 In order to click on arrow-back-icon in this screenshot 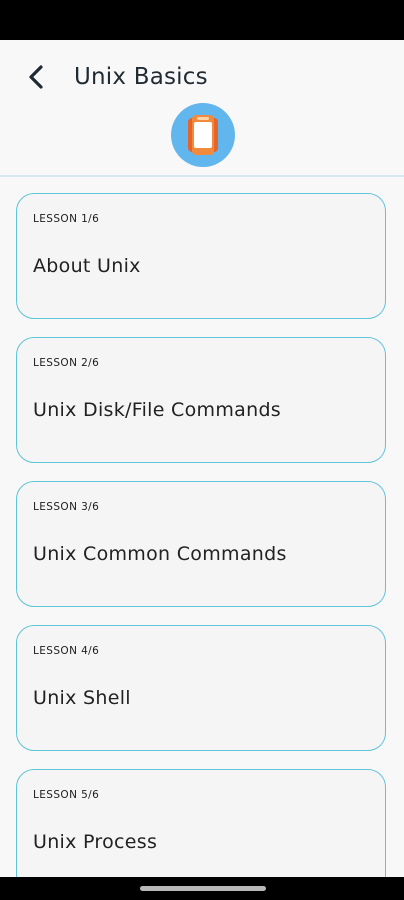, I will do `click(36, 77)`.